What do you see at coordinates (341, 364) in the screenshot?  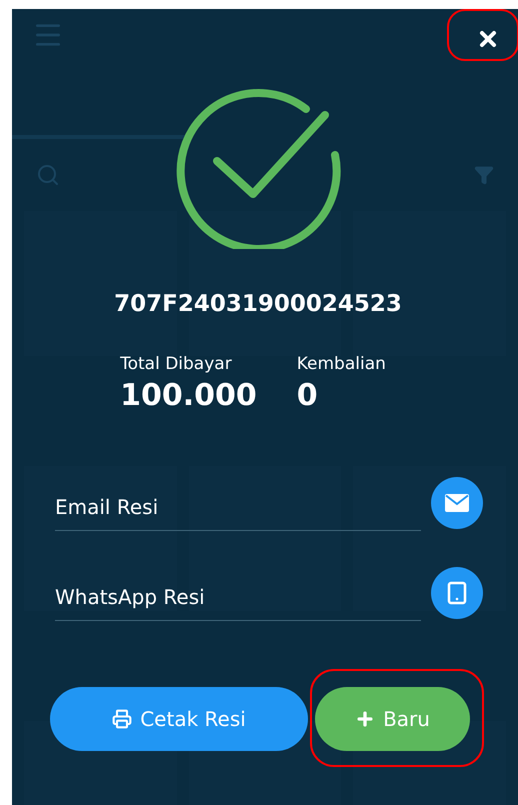 I see `summary-label: Kembalian` at bounding box center [341, 364].